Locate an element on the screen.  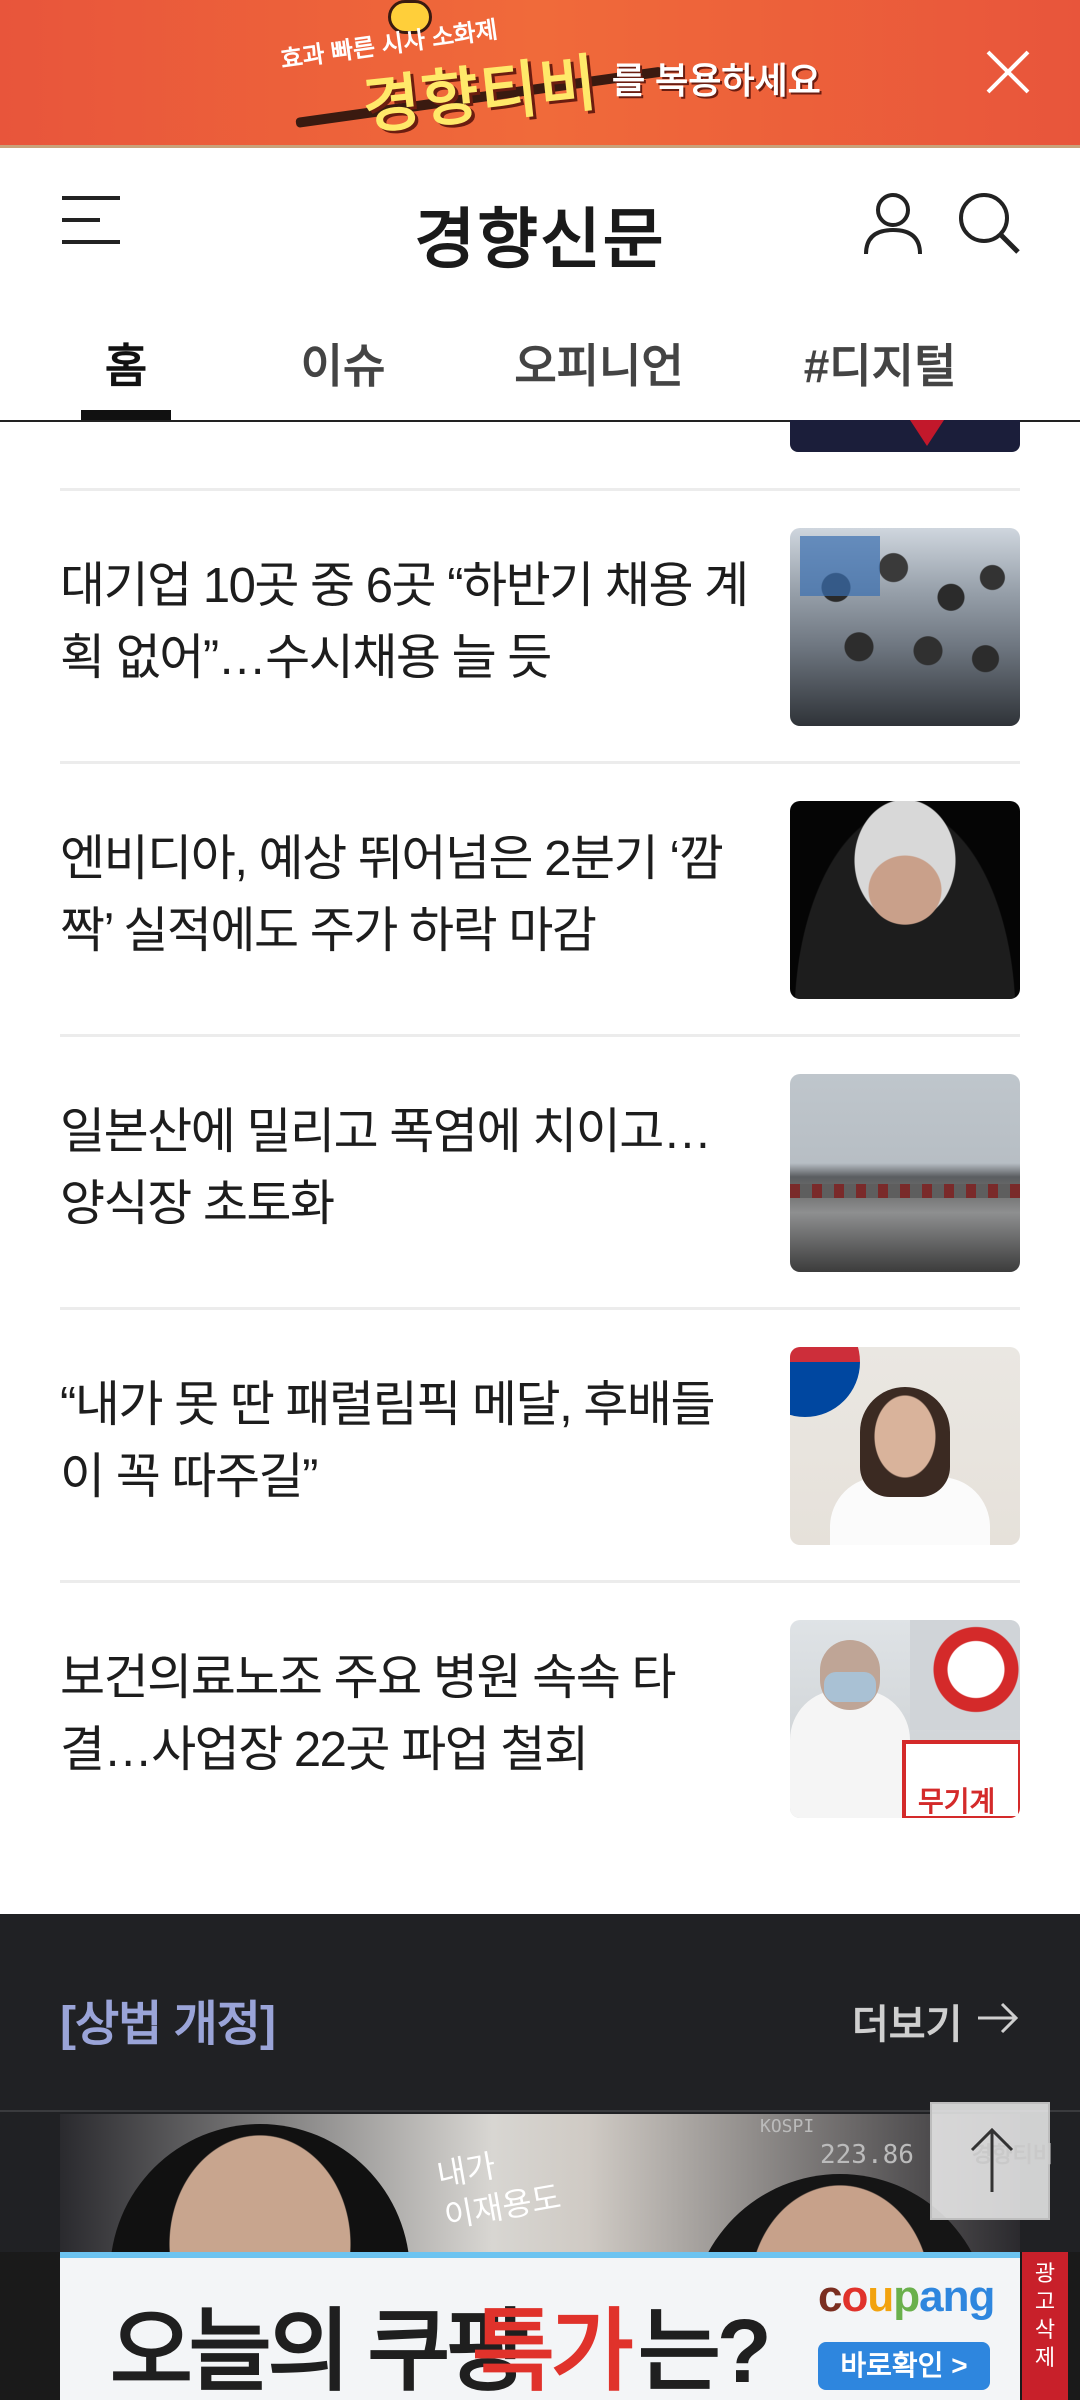
remove-ad-button: 광 고 삭 제 is located at coordinates (1045, 2326).